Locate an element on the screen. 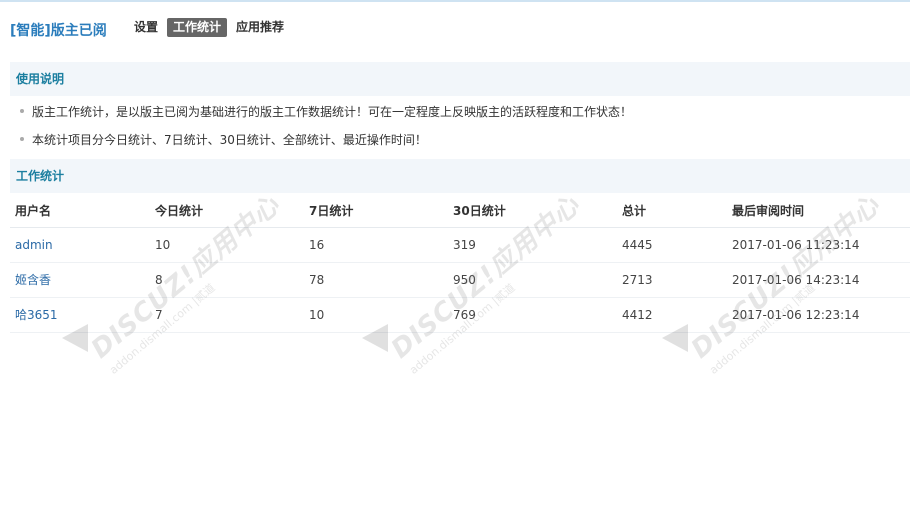 This screenshot has height=518, width=910. username-link: 姬含香 is located at coordinates (33, 280).